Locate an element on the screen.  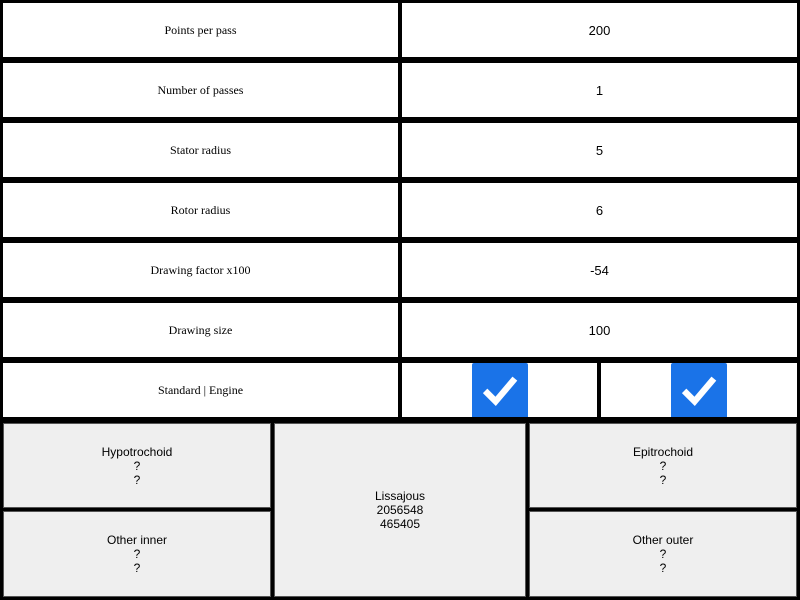
hypotrochoid-value-1: ? is located at coordinates (137, 465).